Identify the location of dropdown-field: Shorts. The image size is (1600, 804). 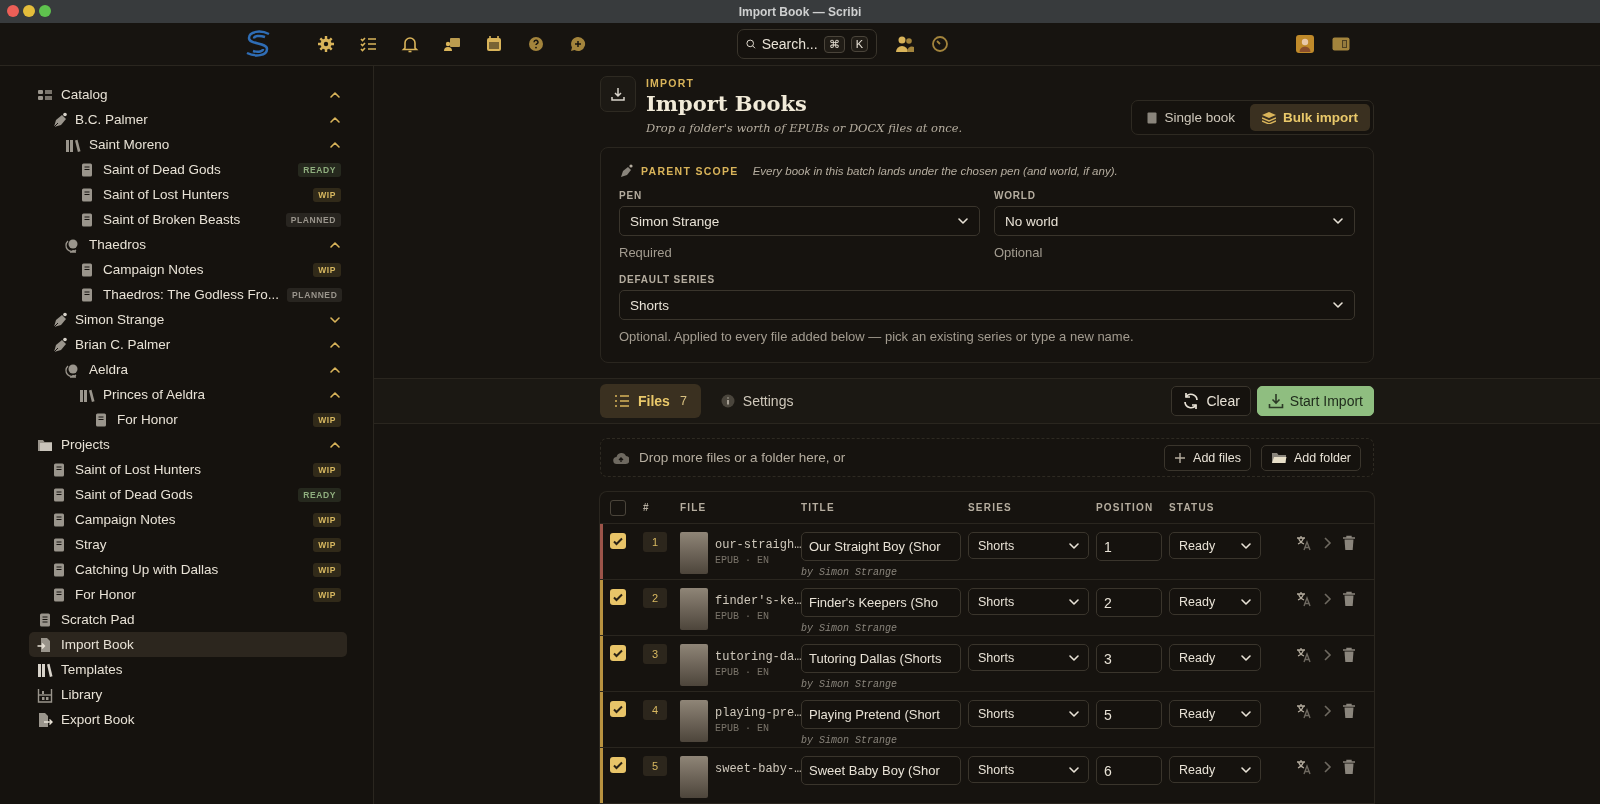
(987, 305).